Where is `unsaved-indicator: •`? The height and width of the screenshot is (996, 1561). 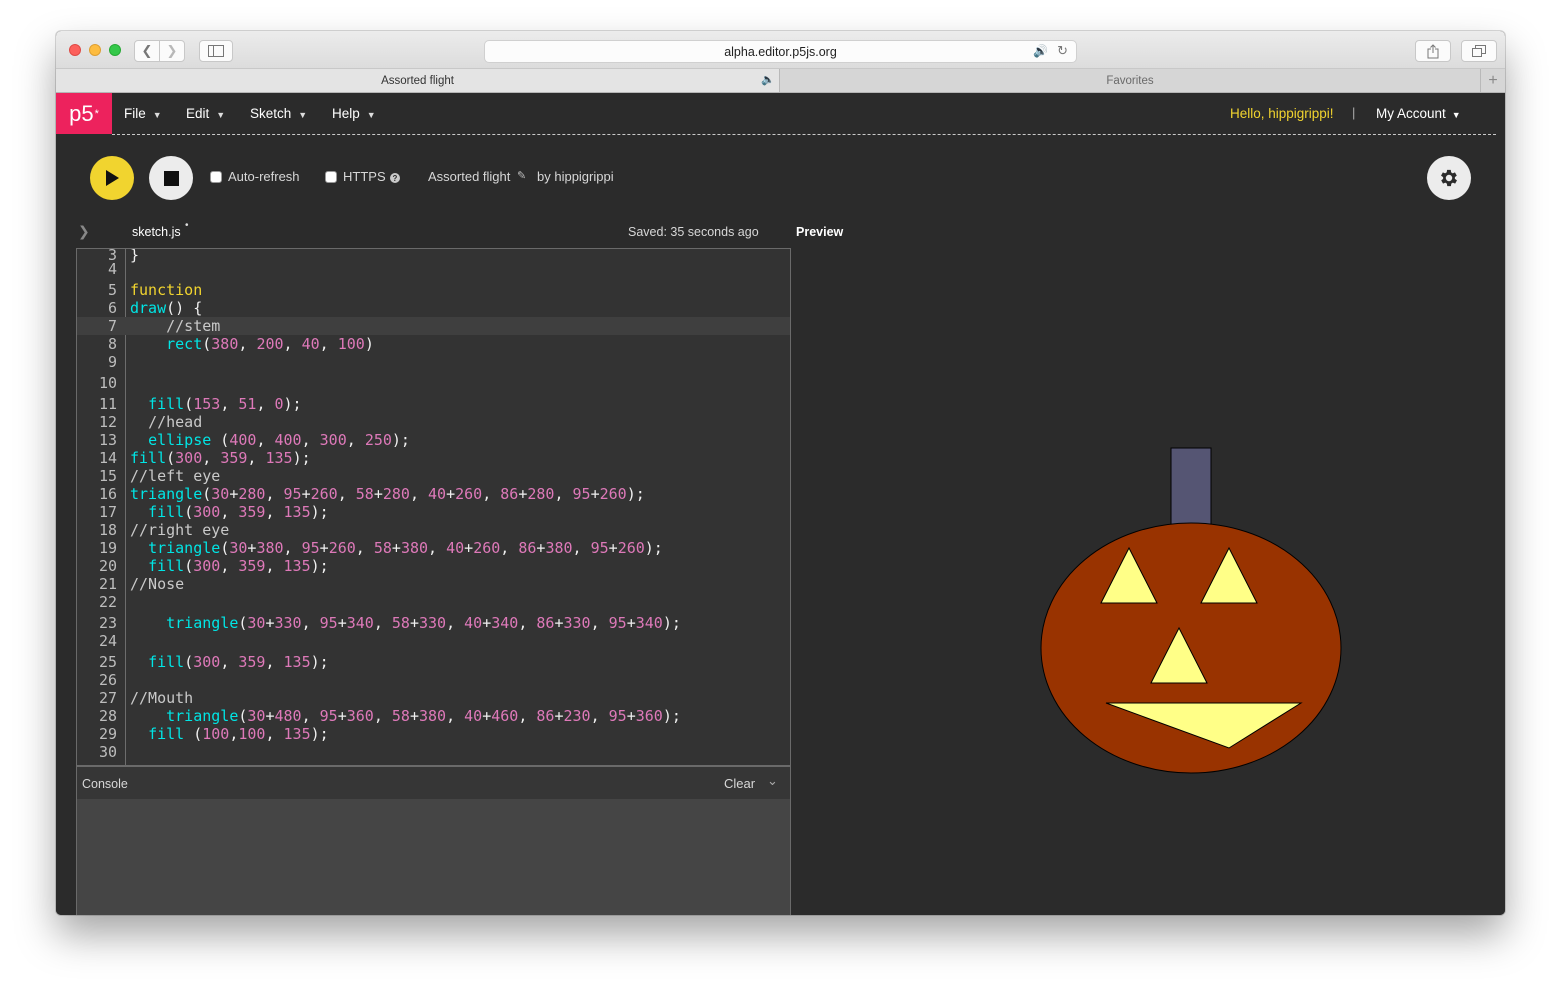
unsaved-indicator: • is located at coordinates (187, 225).